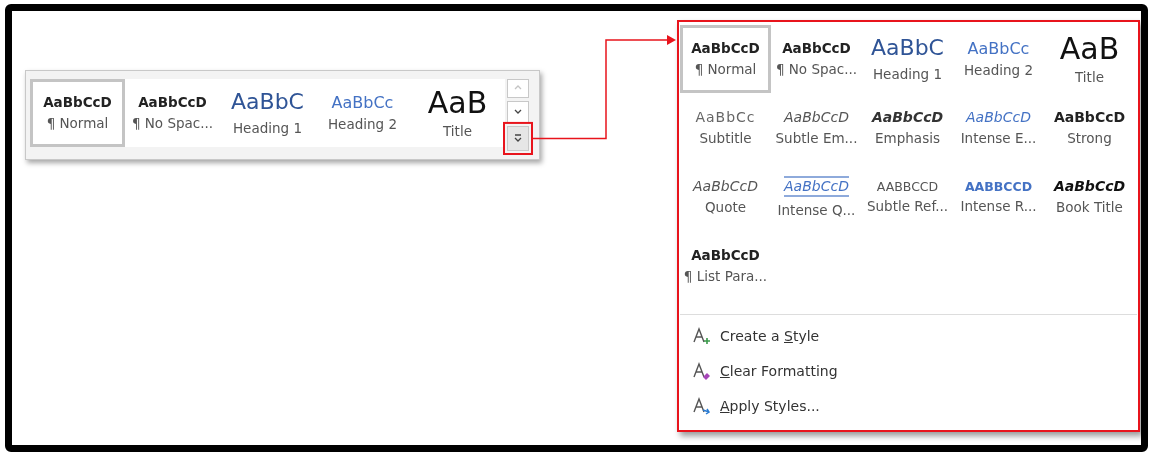 This screenshot has width=1150, height=456. I want to click on style-tile: AaB Title, so click(457, 113).